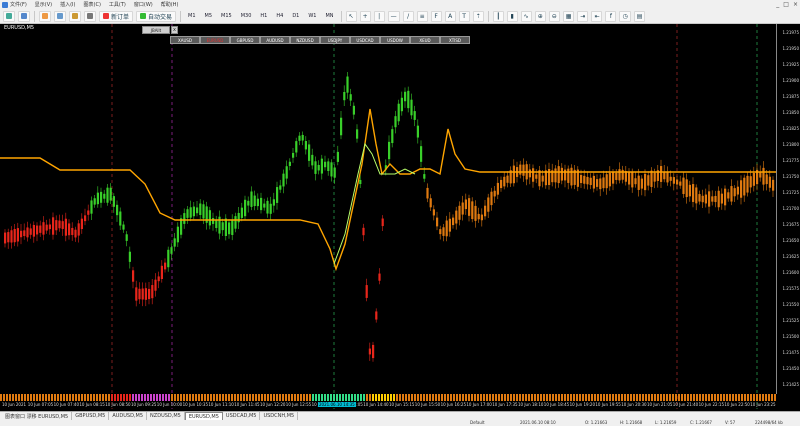  Describe the element at coordinates (639, 16) in the screenshot. I see `templates-button: ▤` at that location.